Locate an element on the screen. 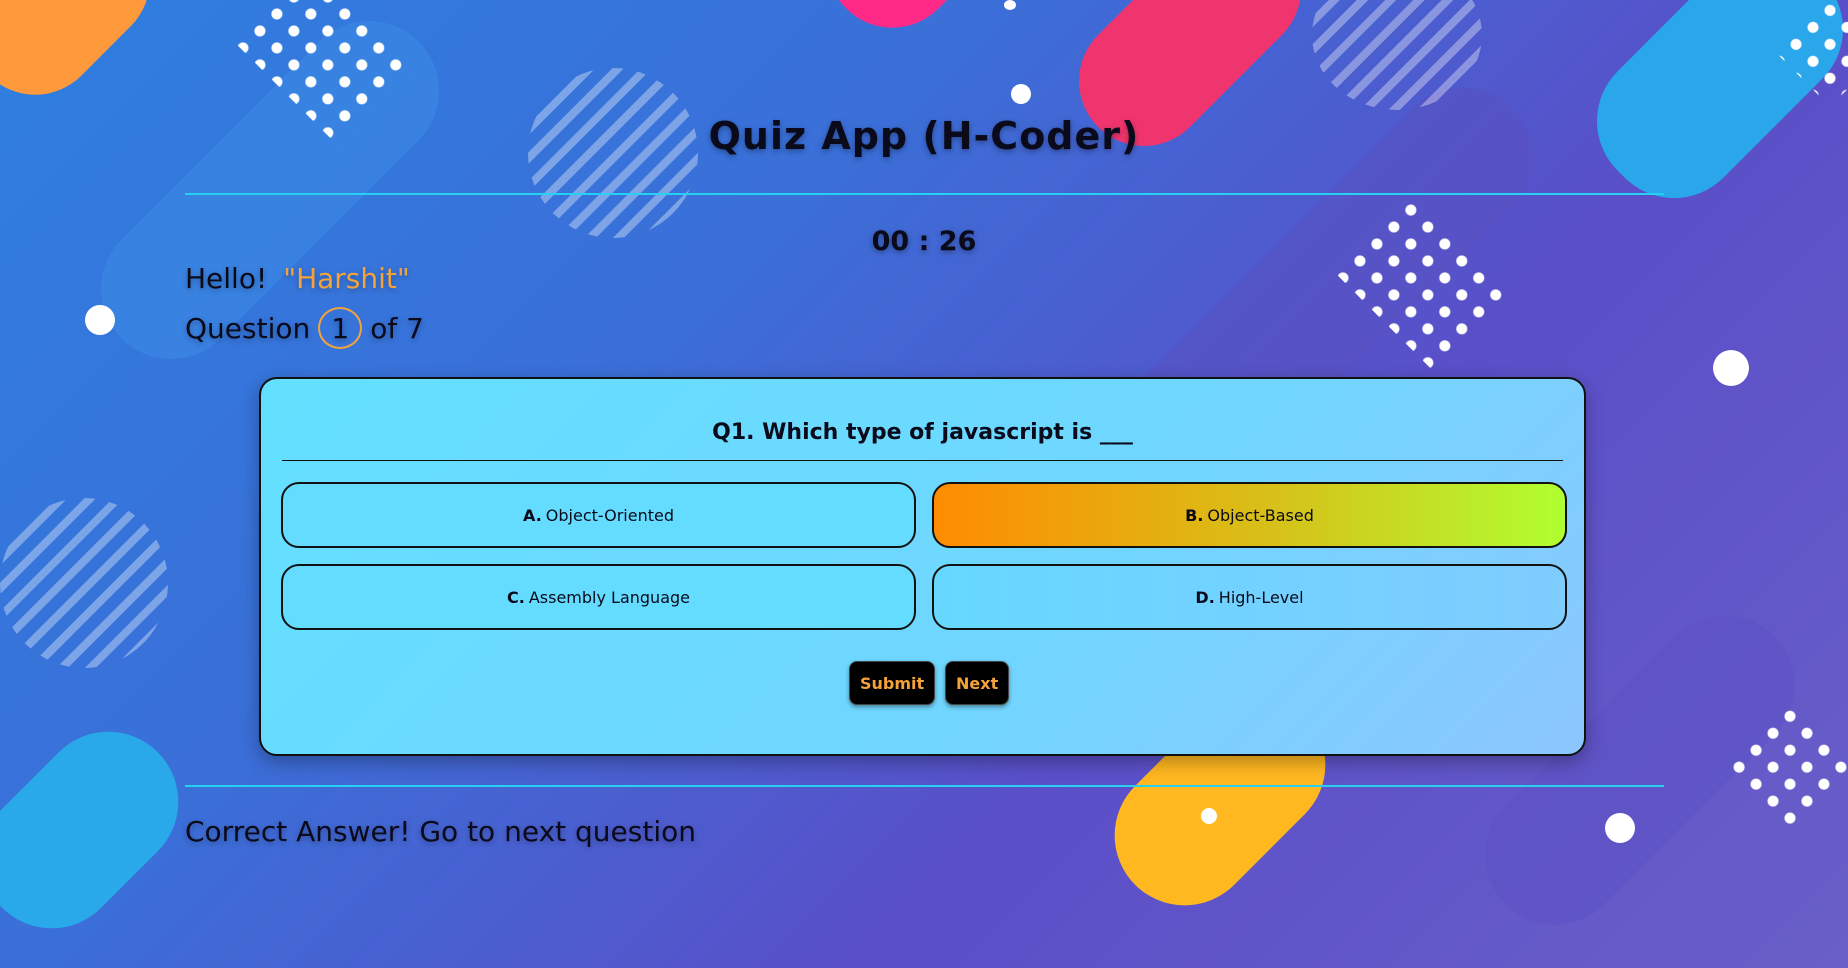  question-progress: Question 1 of 7 is located at coordinates (304, 328).